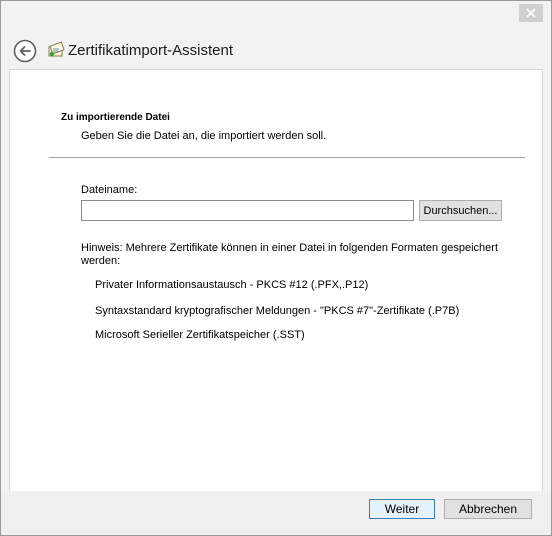 The width and height of the screenshot is (552, 536). Describe the element at coordinates (276, 513) in the screenshot. I see `footer: Weiter Abbrechen` at that location.